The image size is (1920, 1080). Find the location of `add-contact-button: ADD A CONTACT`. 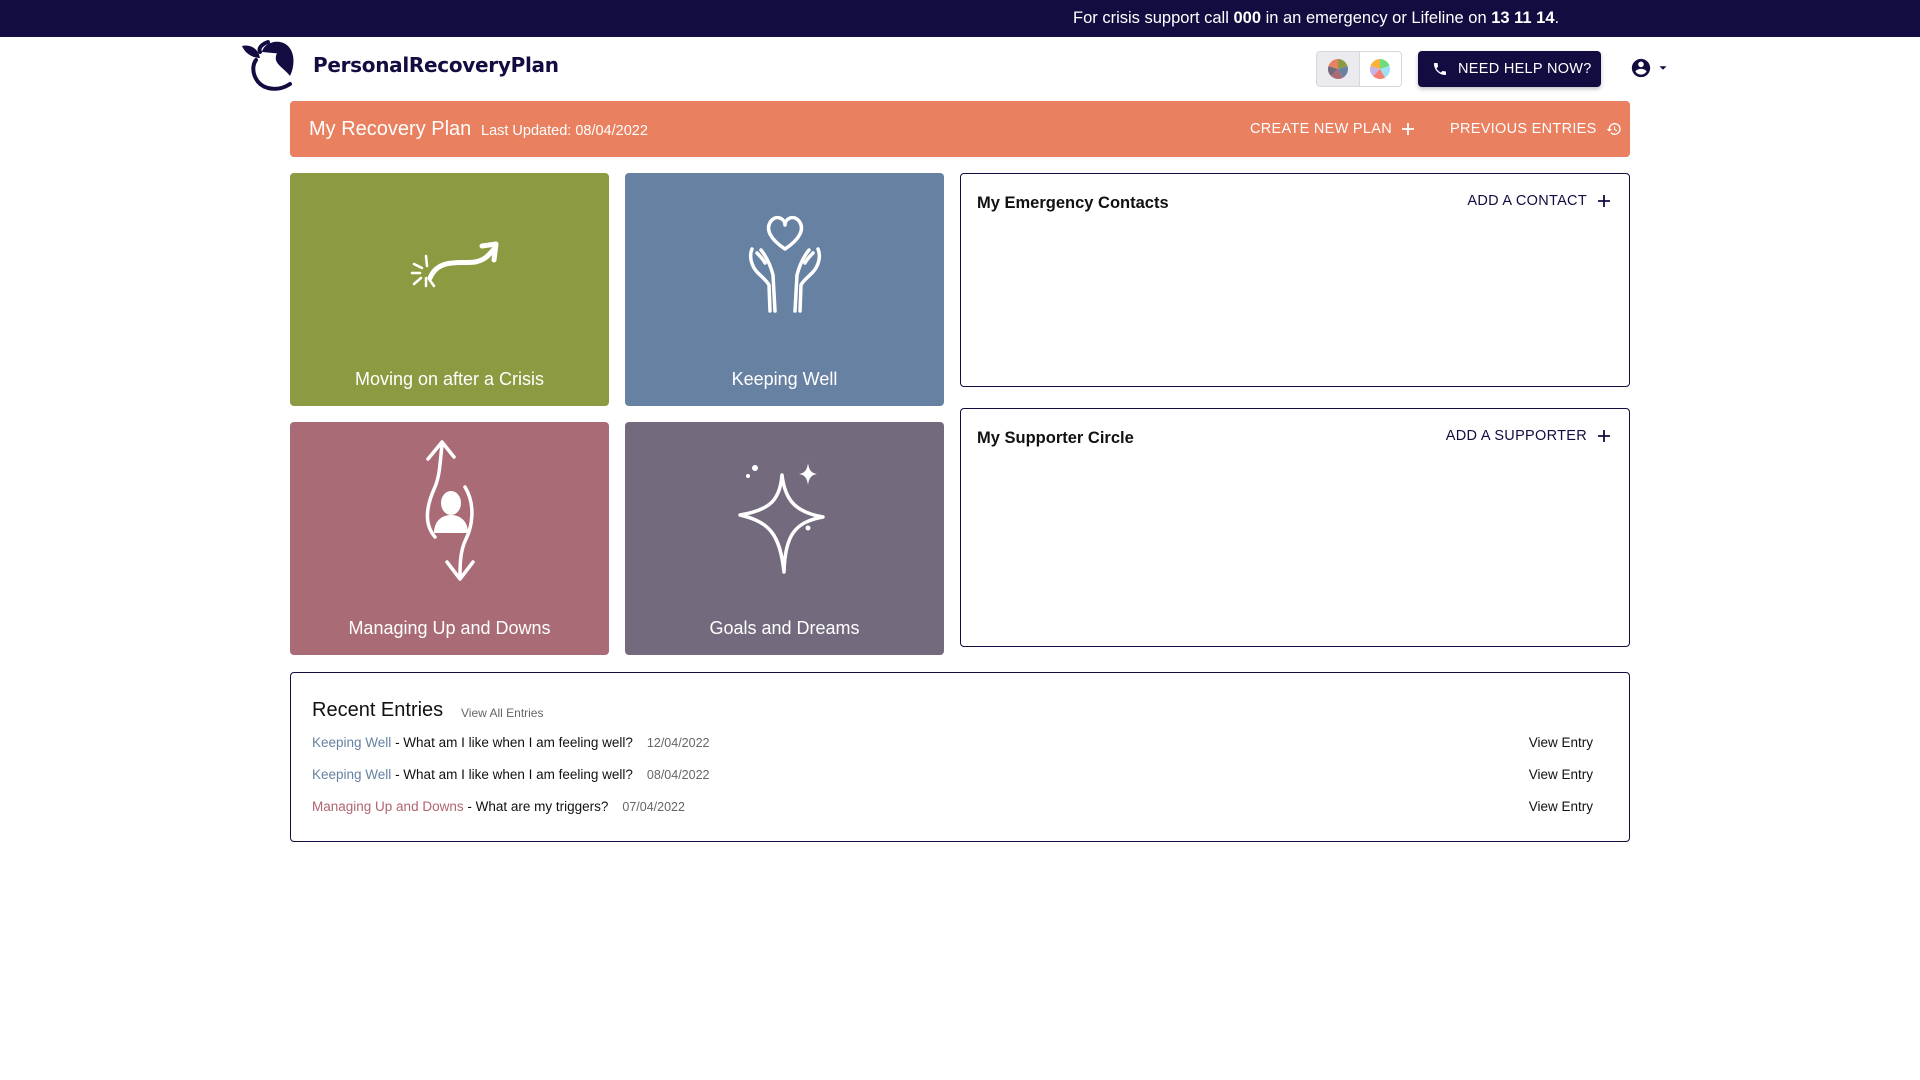

add-contact-button: ADD A CONTACT is located at coordinates (1539, 201).